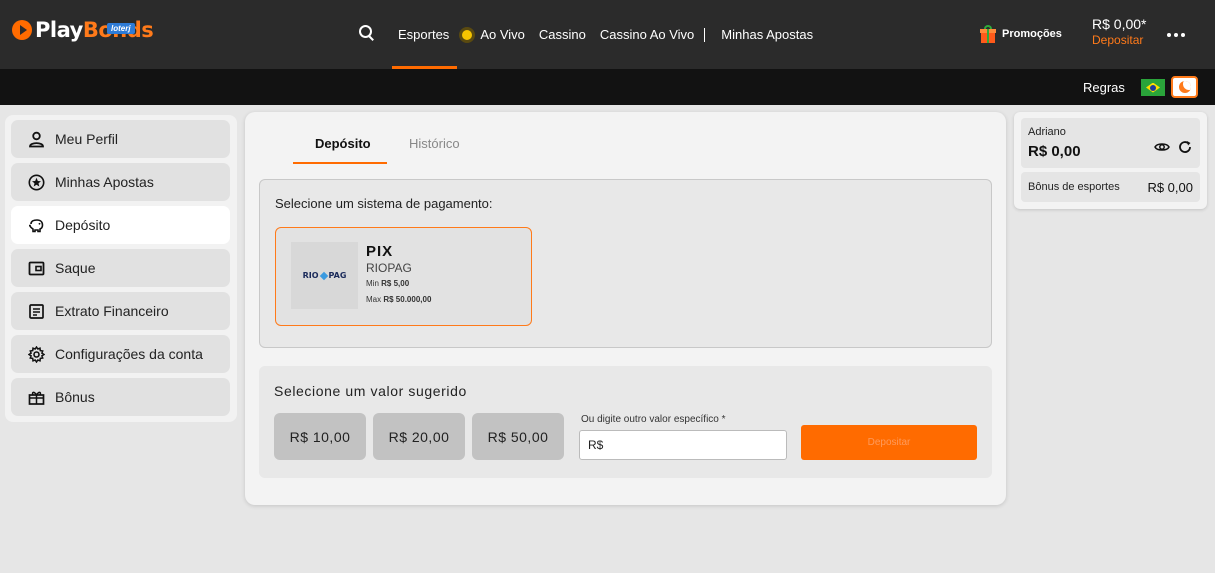  I want to click on header-balance-amount: R$ 0,00*, so click(1119, 24).